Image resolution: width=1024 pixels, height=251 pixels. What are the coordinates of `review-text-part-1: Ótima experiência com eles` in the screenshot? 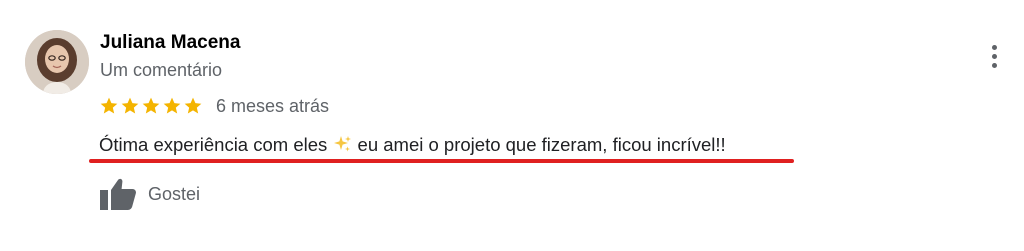 It's located at (216, 144).